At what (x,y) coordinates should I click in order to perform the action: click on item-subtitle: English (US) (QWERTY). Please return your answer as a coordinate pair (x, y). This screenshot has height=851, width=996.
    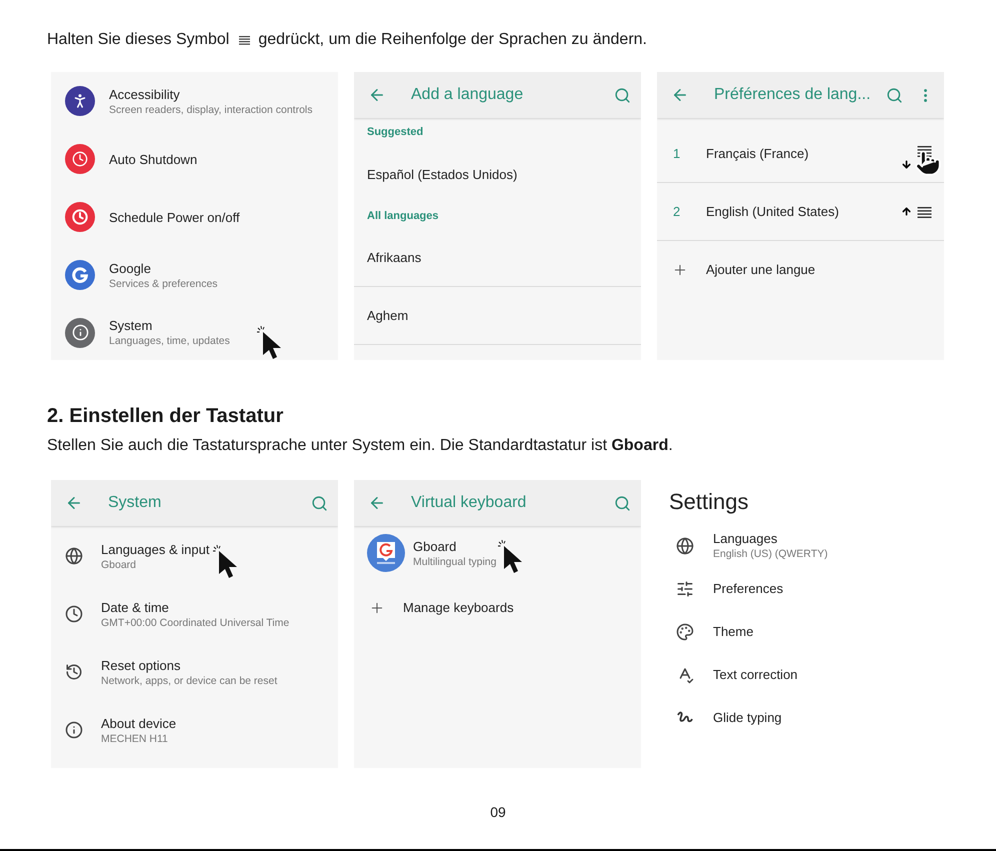
    Looking at the image, I should click on (770, 554).